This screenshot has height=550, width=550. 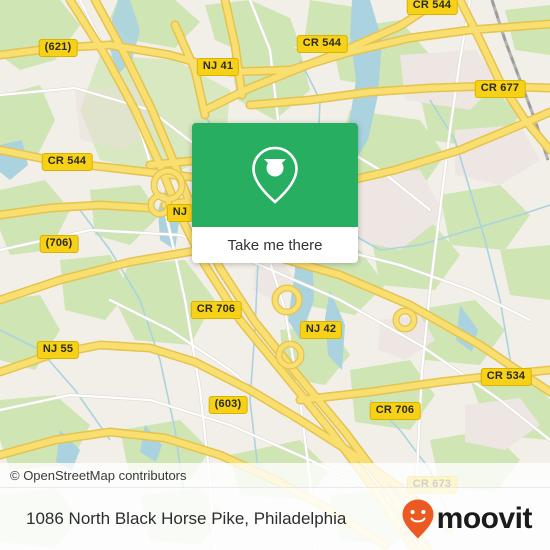 What do you see at coordinates (58, 48) in the screenshot?
I see `road-shield: (621)` at bounding box center [58, 48].